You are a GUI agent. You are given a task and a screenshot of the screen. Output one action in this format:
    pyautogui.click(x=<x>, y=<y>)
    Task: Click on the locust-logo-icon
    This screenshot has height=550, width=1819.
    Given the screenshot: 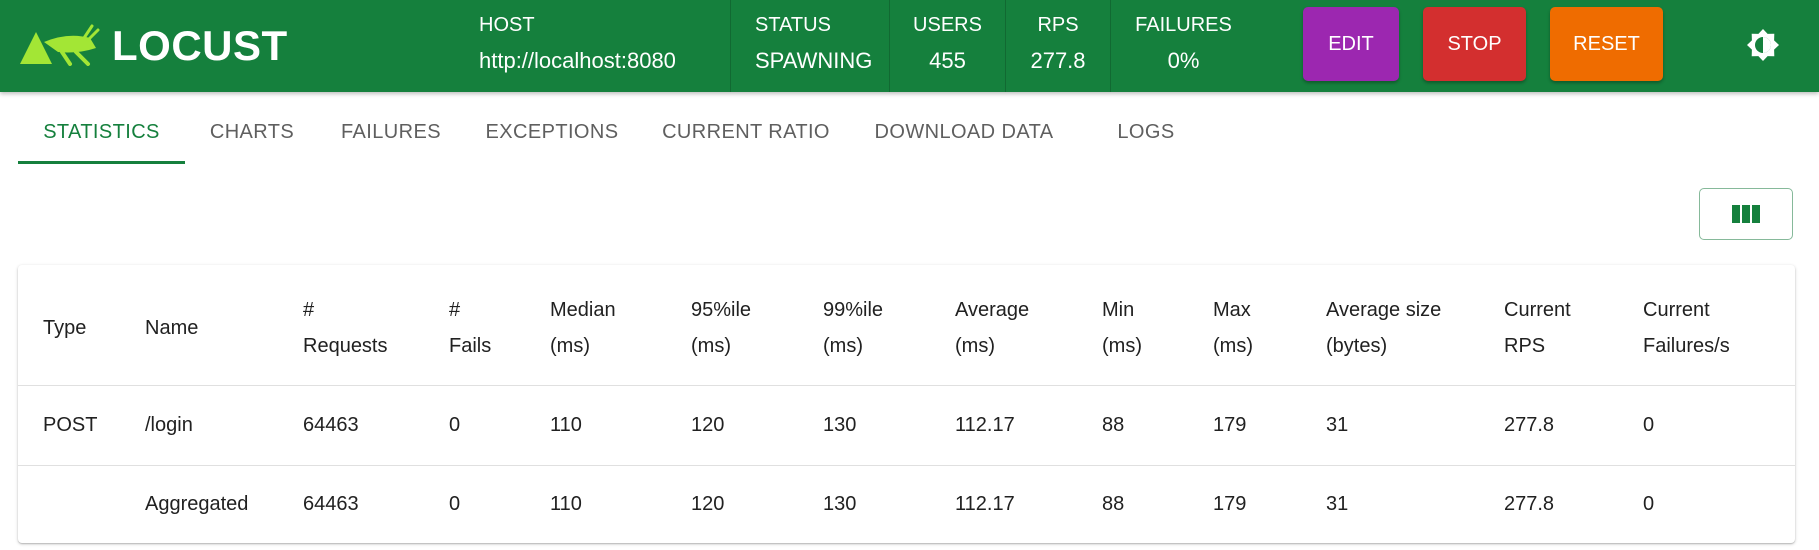 What is the action you would take?
    pyautogui.click(x=60, y=45)
    